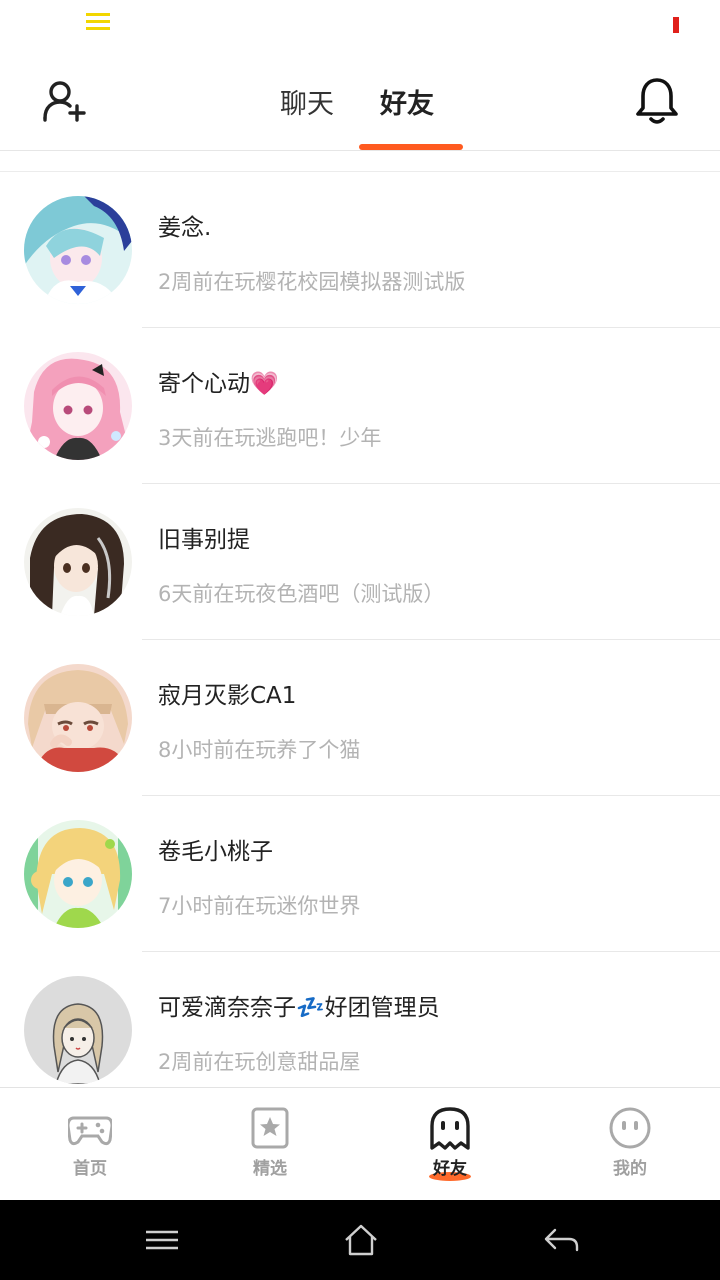 The height and width of the screenshot is (1280, 720). What do you see at coordinates (360, 562) in the screenshot?
I see `friend-row: 旧事别提 6天前在玩夜色酒吧（测试版）` at bounding box center [360, 562].